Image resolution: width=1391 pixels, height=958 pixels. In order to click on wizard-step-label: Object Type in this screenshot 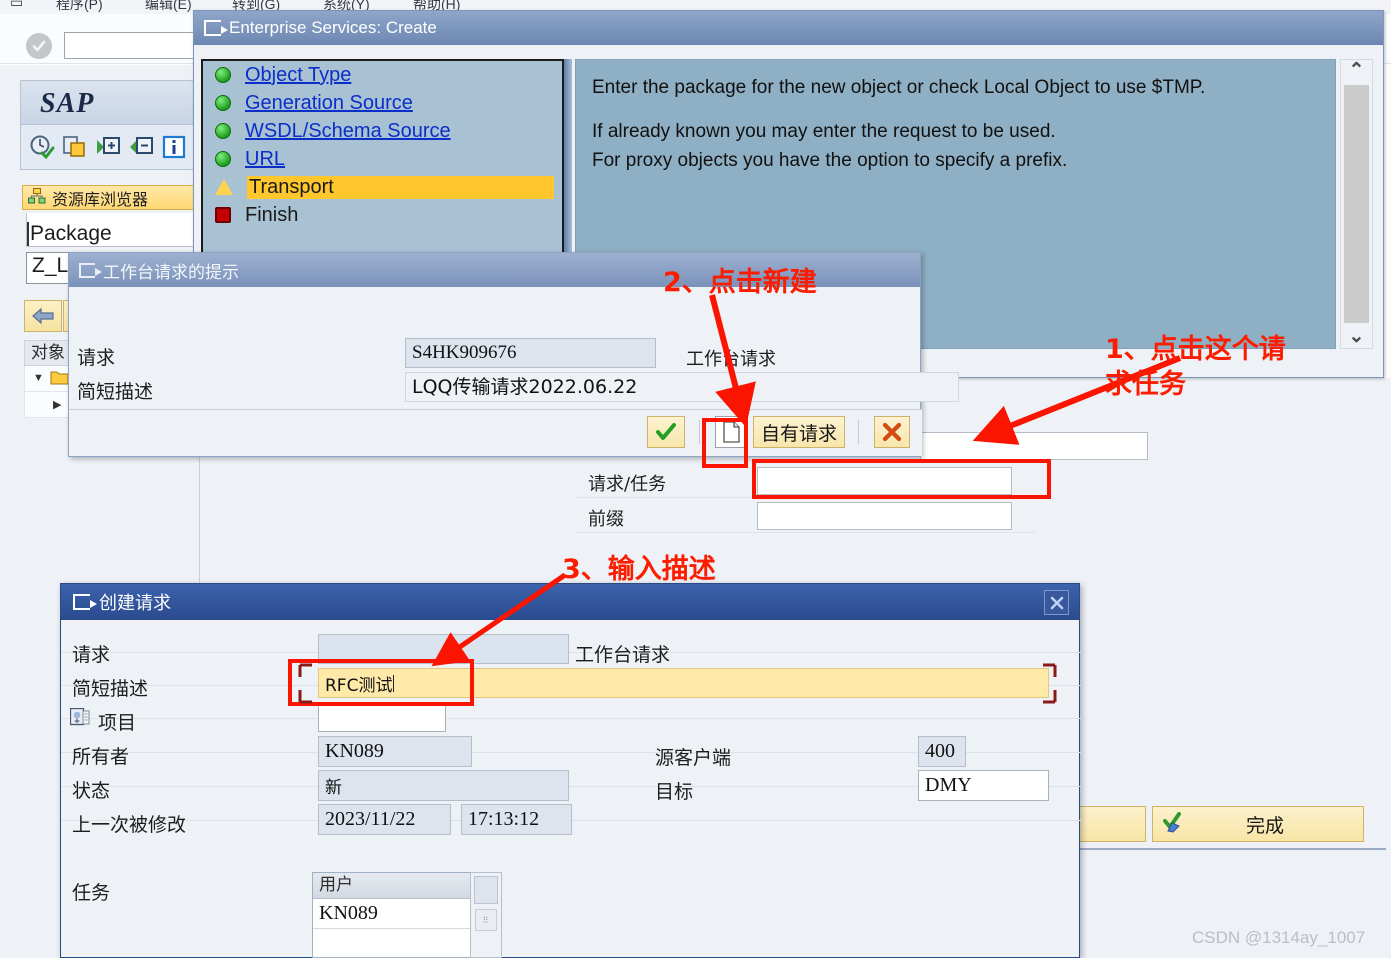, I will do `click(298, 75)`.